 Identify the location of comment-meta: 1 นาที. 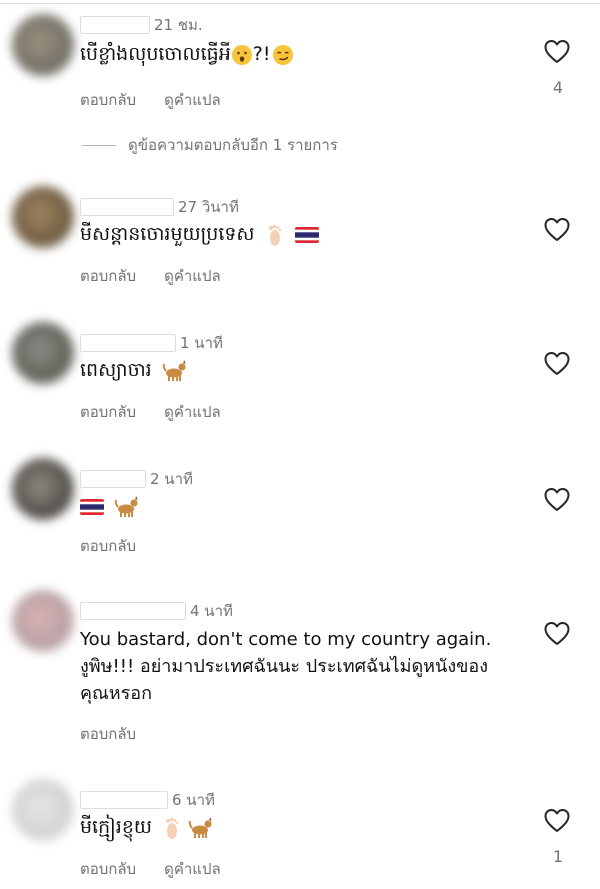
(151, 343).